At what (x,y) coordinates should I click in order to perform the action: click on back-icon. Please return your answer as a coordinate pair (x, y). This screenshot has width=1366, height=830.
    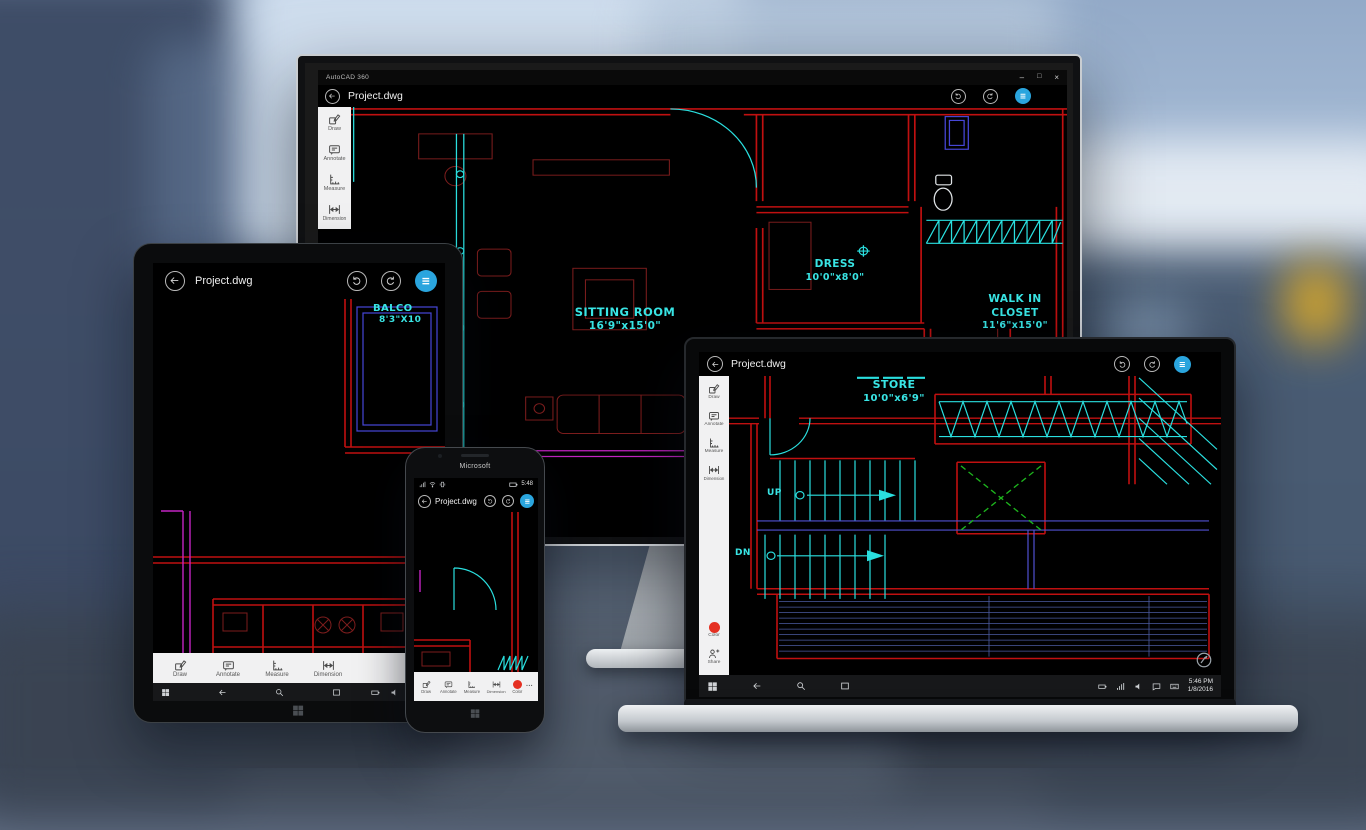
    Looking at the image, I should click on (332, 96).